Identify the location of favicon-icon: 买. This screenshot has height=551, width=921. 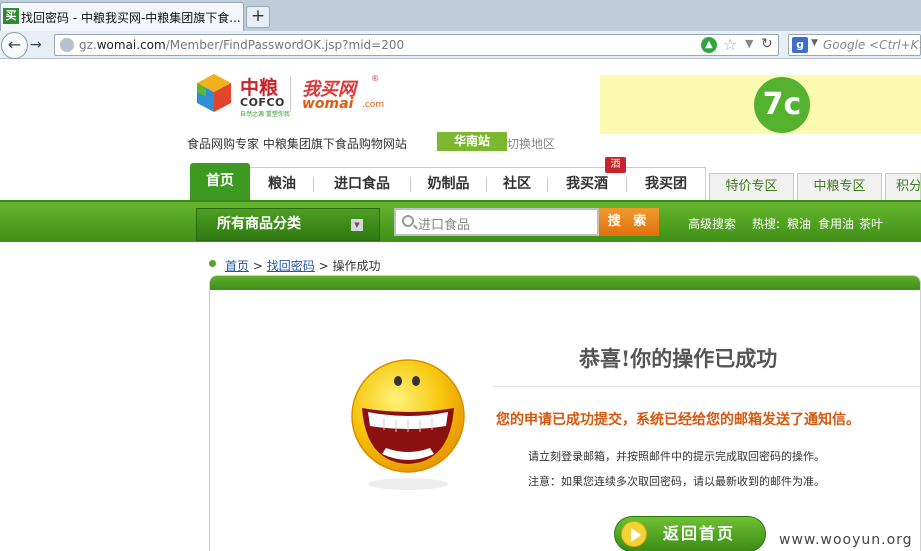
(11, 16).